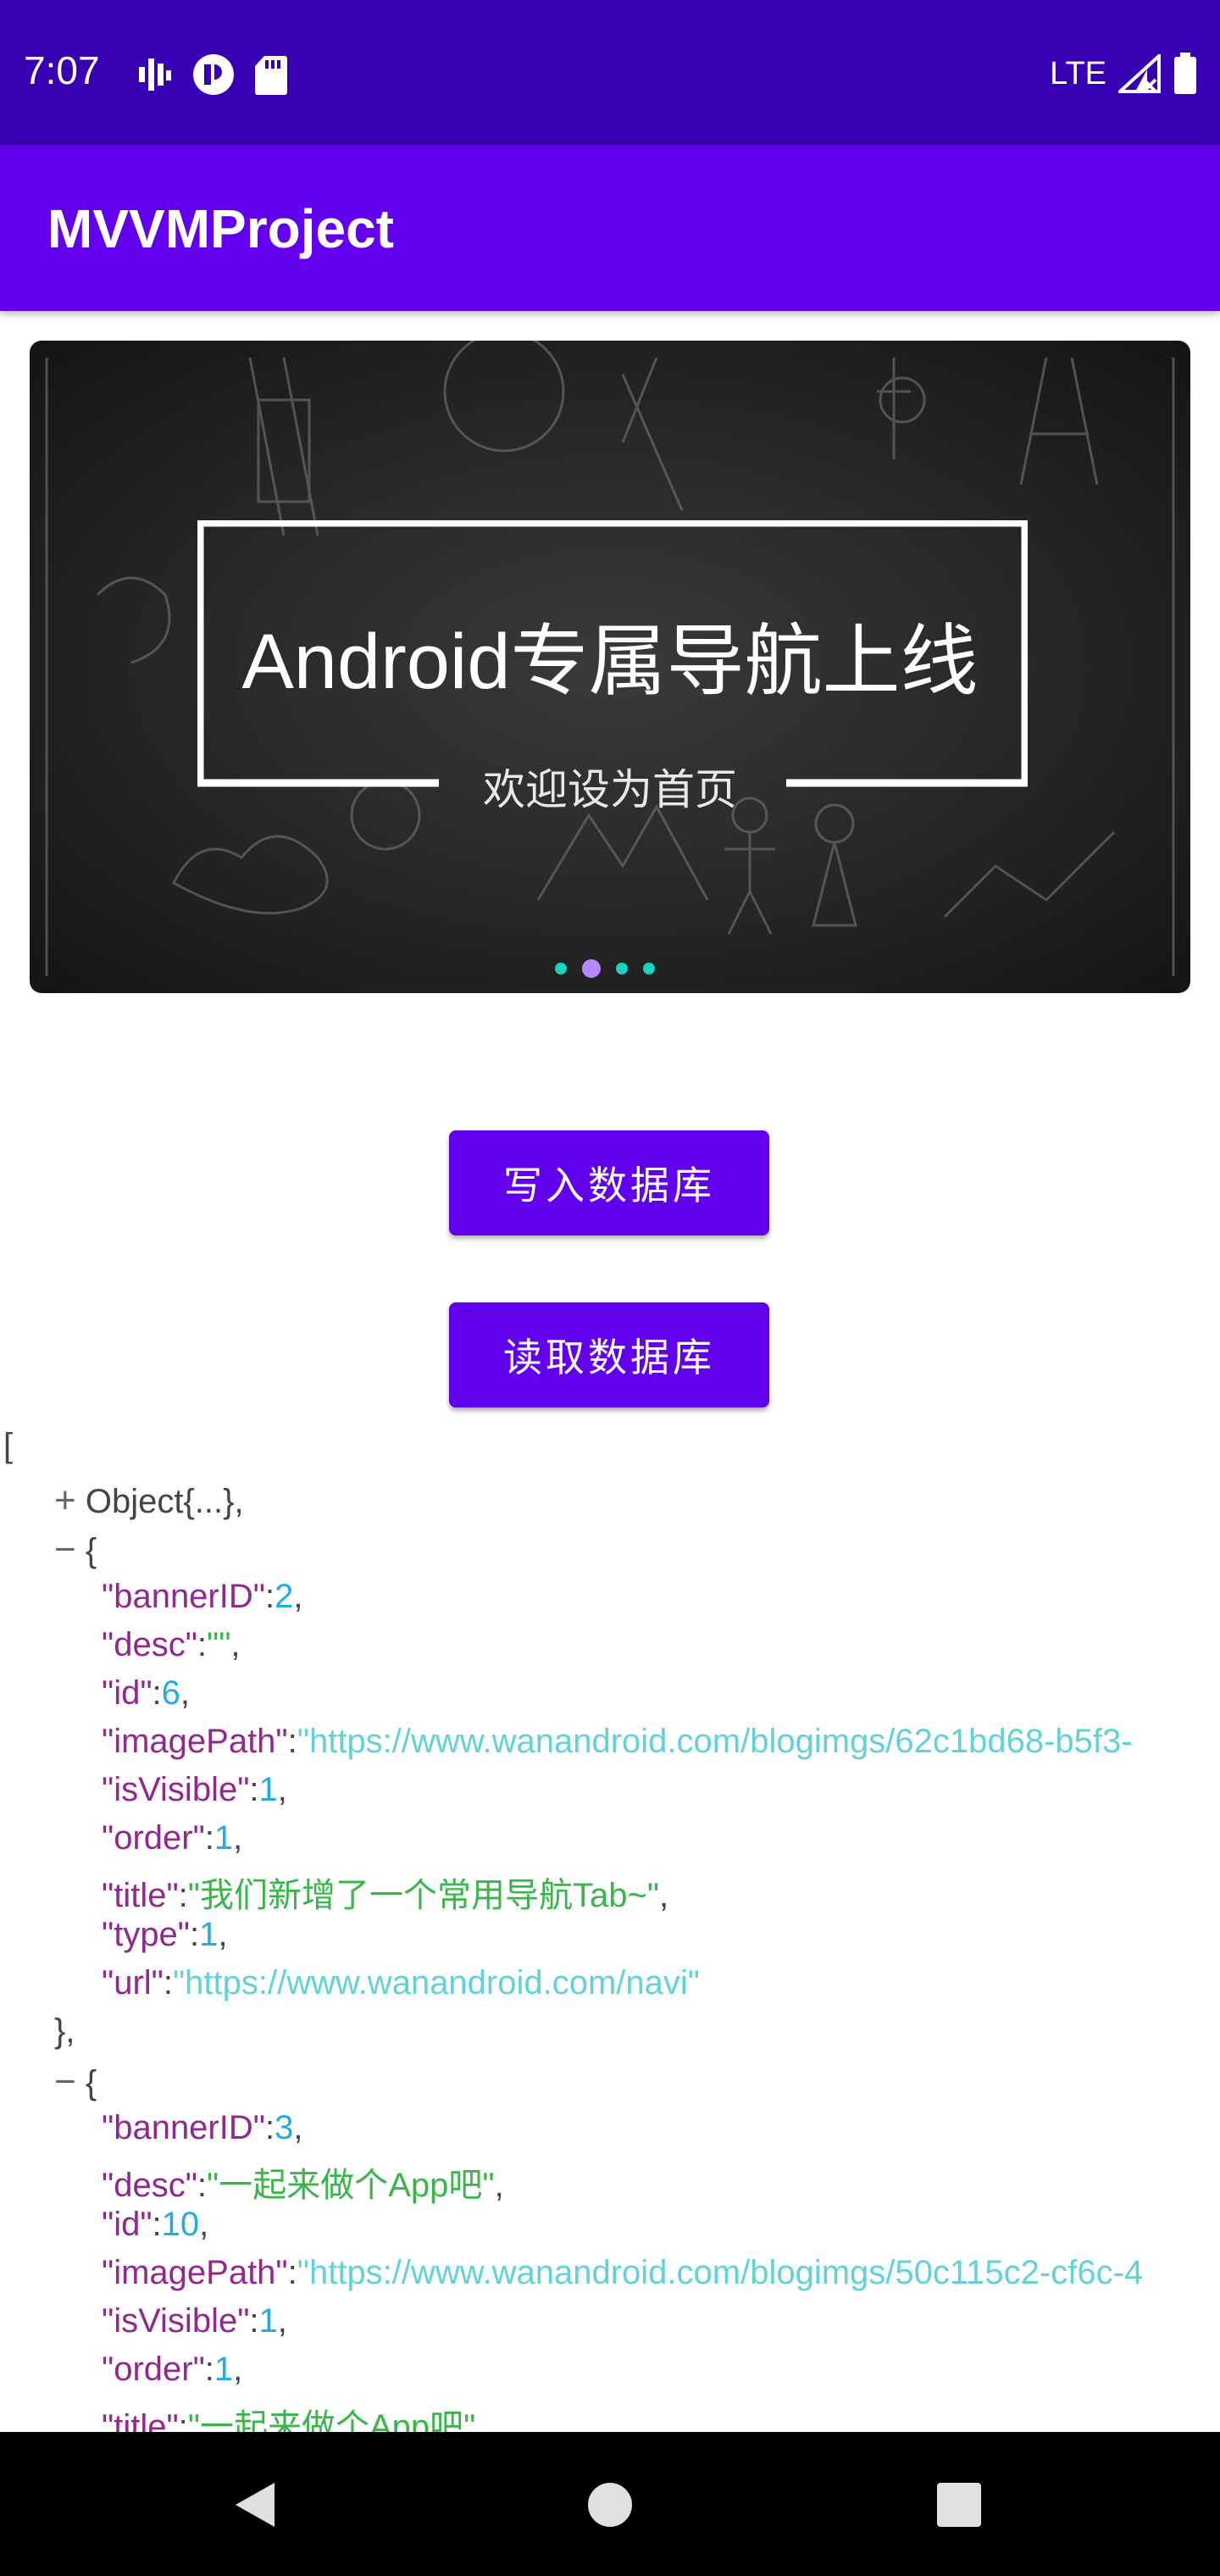  What do you see at coordinates (171, 1644) in the screenshot?
I see `json-field-desc: "desc":"",` at bounding box center [171, 1644].